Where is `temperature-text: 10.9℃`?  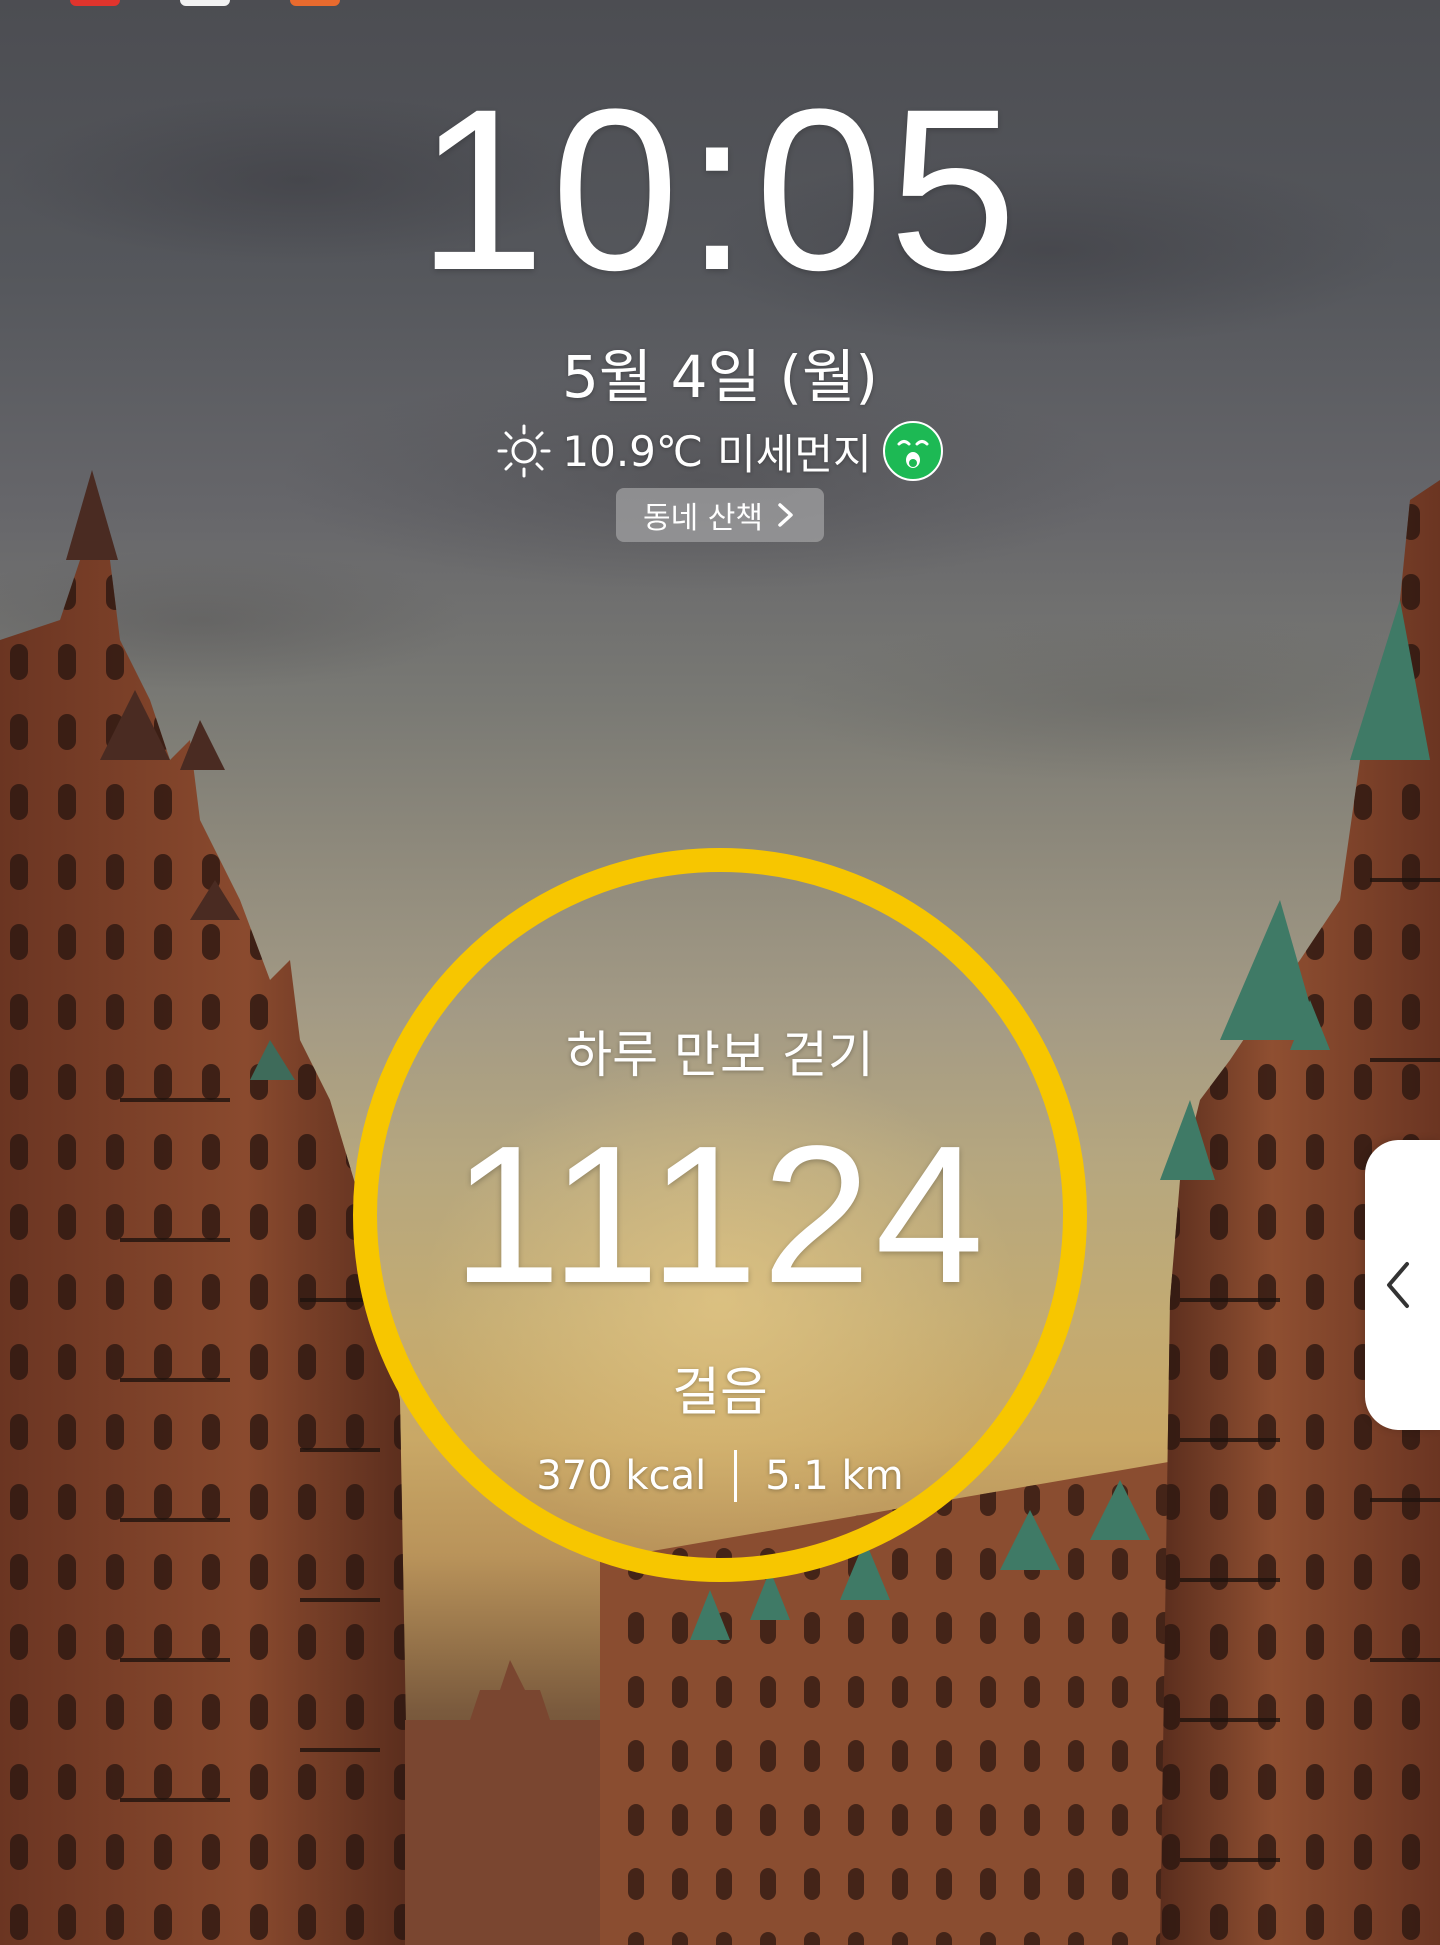 temperature-text: 10.9℃ is located at coordinates (633, 451).